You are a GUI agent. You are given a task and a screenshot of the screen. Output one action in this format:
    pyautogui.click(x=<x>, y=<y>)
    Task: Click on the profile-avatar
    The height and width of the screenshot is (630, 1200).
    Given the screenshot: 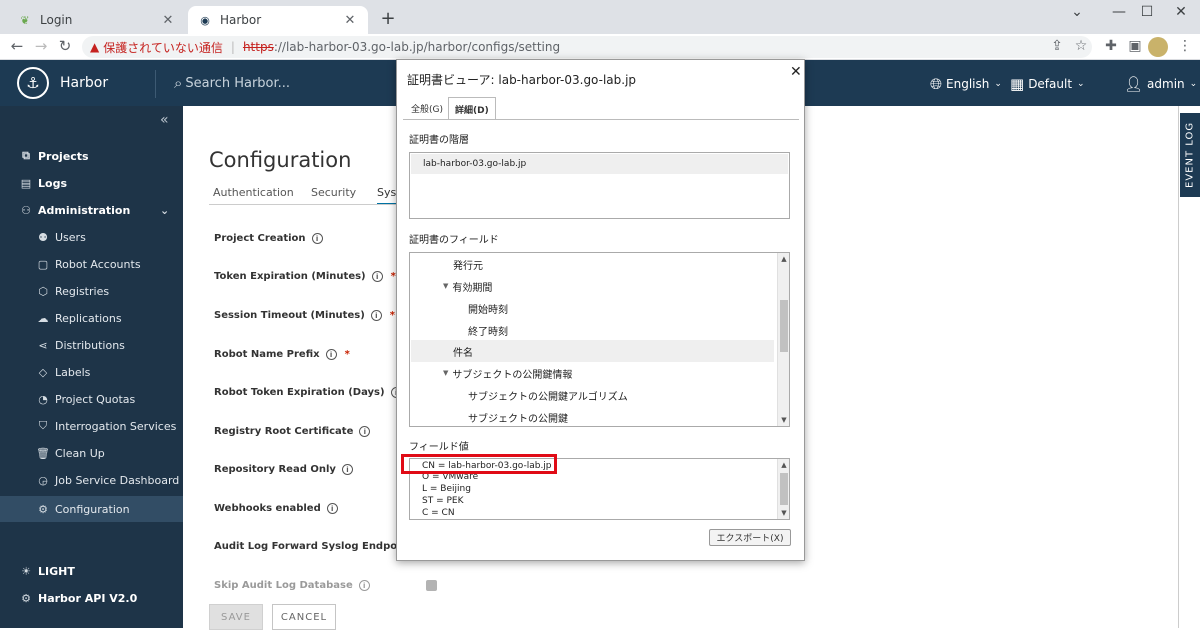 What is the action you would take?
    pyautogui.click(x=1158, y=47)
    